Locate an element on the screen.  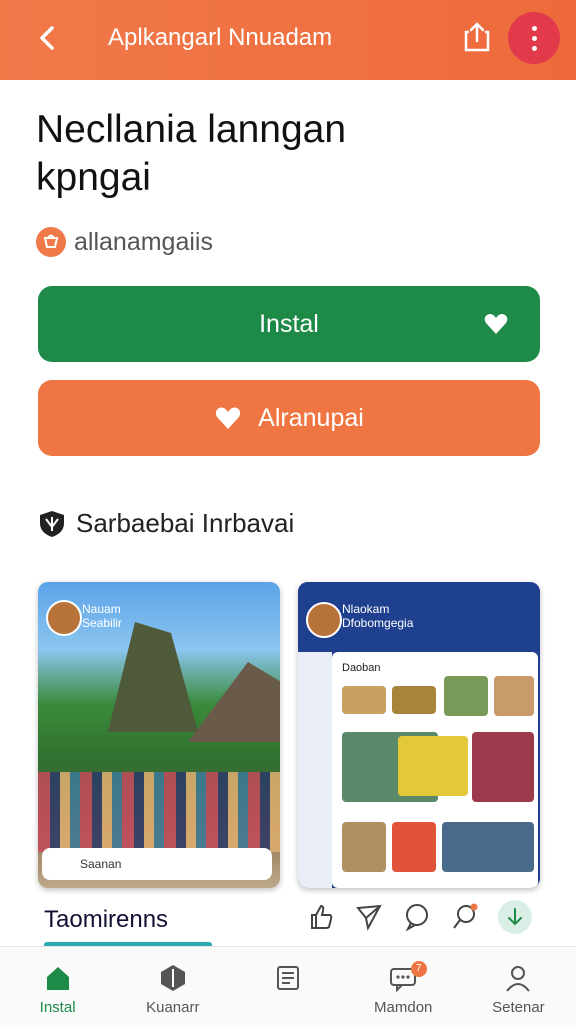
heart-icon is located at coordinates (228, 418).